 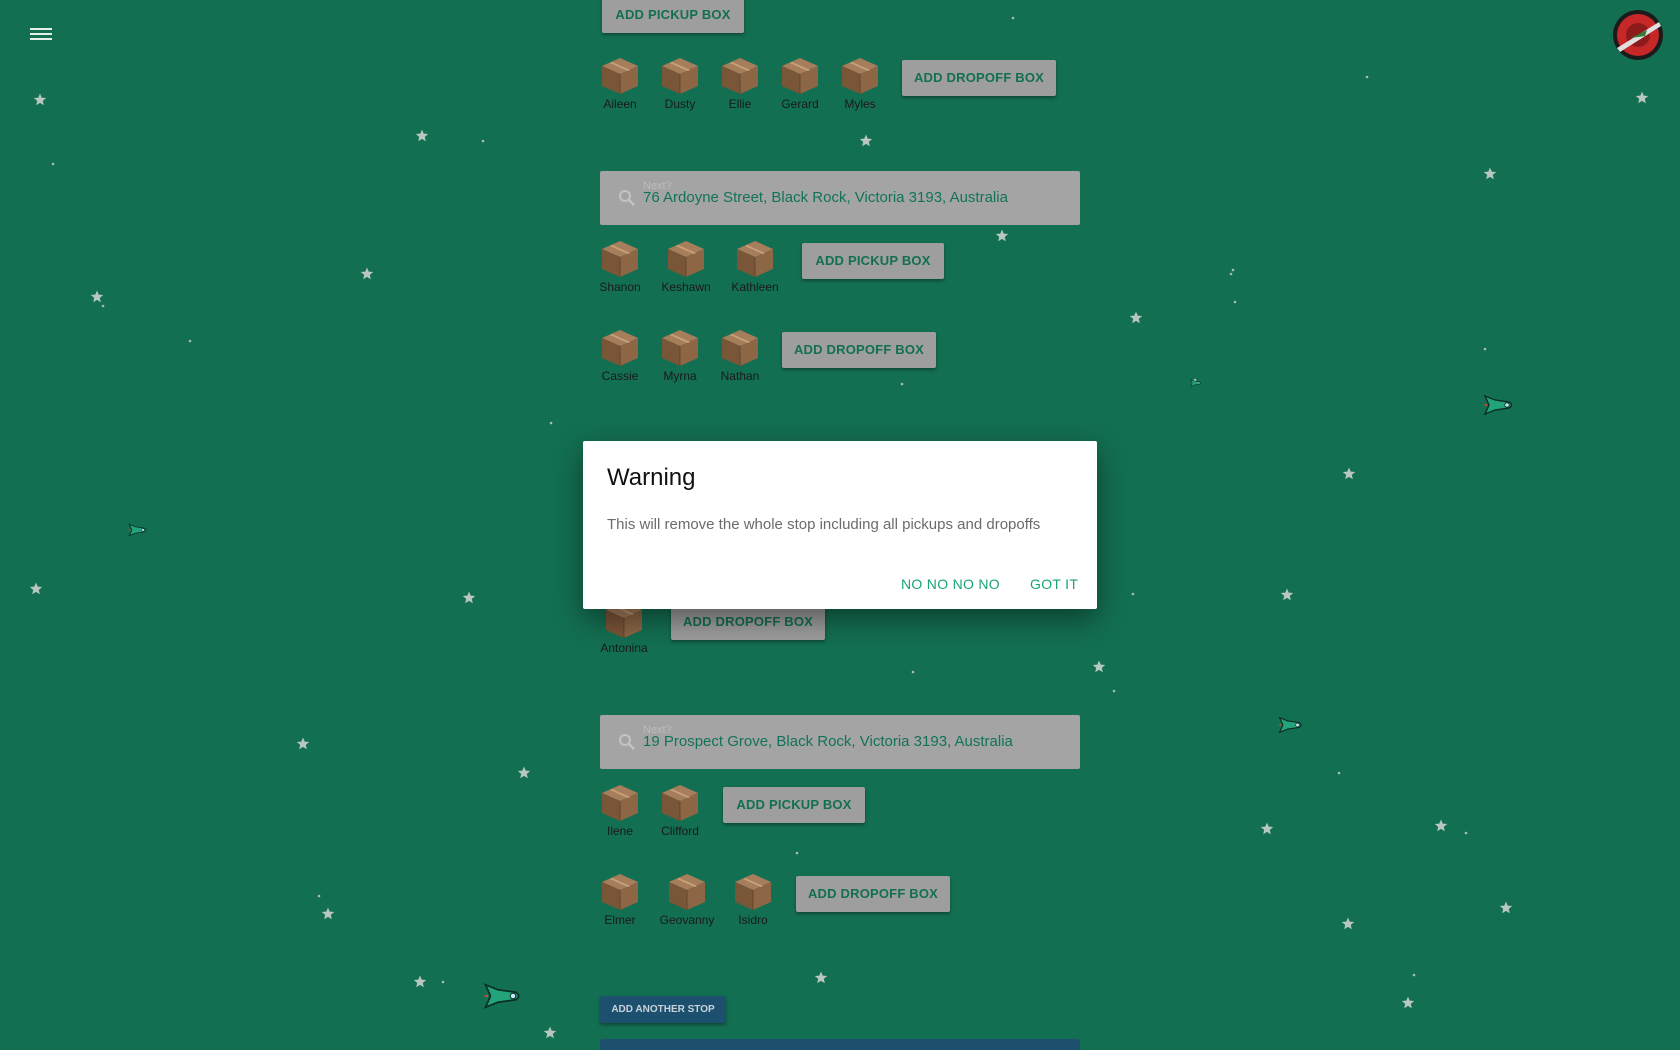 What do you see at coordinates (1054, 584) in the screenshot?
I see `confirm-button: GOT IT` at bounding box center [1054, 584].